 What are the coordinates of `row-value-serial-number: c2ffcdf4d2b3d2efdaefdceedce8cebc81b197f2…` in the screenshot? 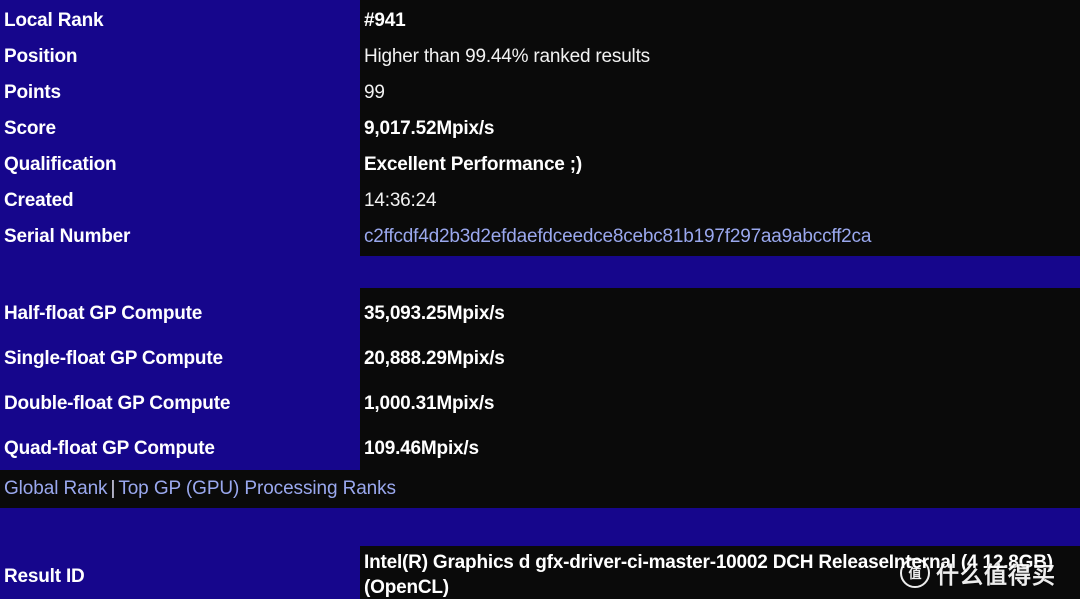 It's located at (617, 237).